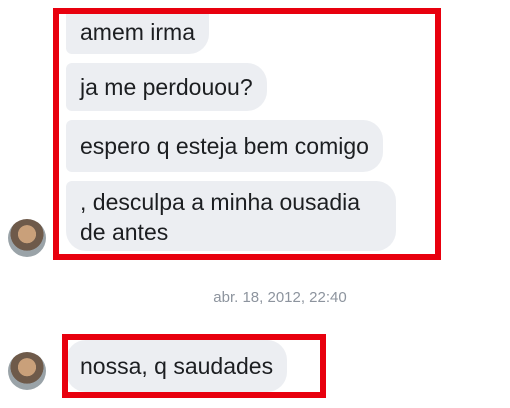  Describe the element at coordinates (280, 297) in the screenshot. I see `message-timestamp: abr. 18, 2012, 22:40` at that location.